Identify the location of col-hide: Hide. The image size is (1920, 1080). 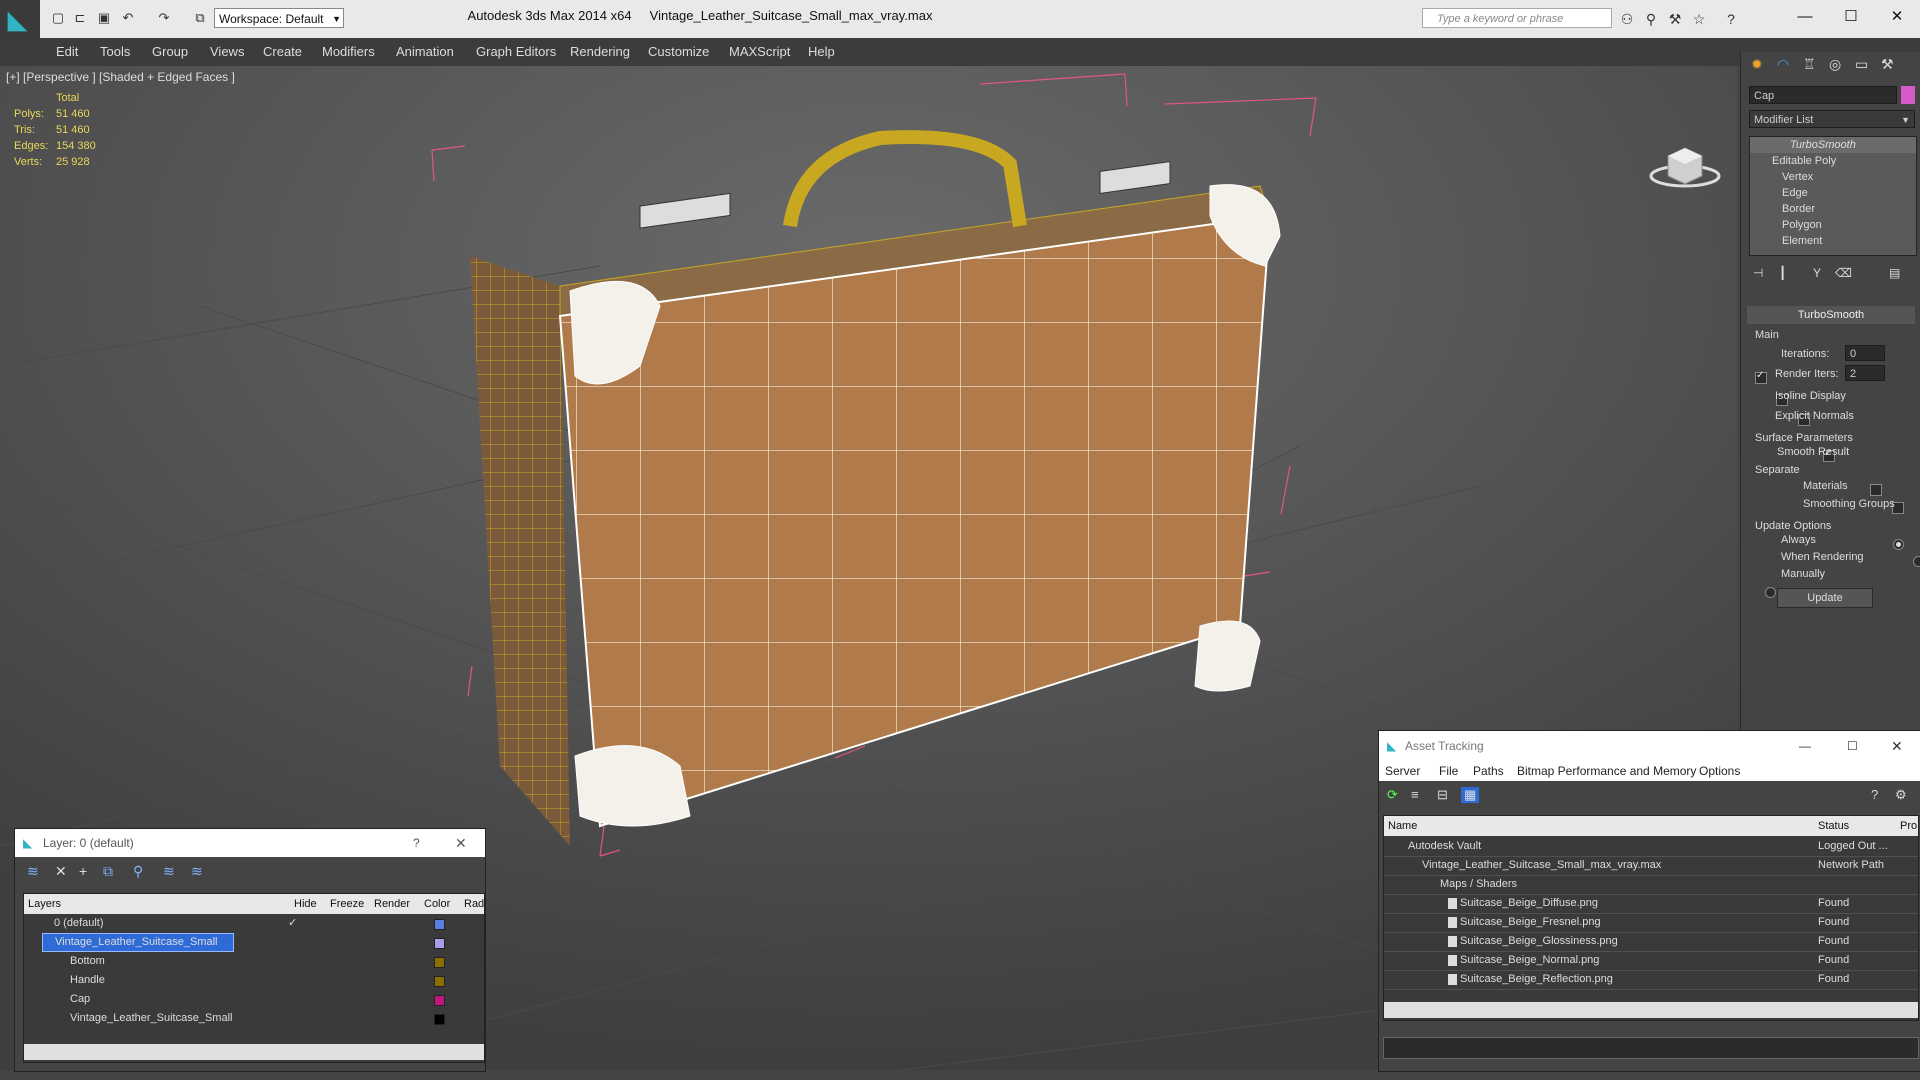
(305, 904).